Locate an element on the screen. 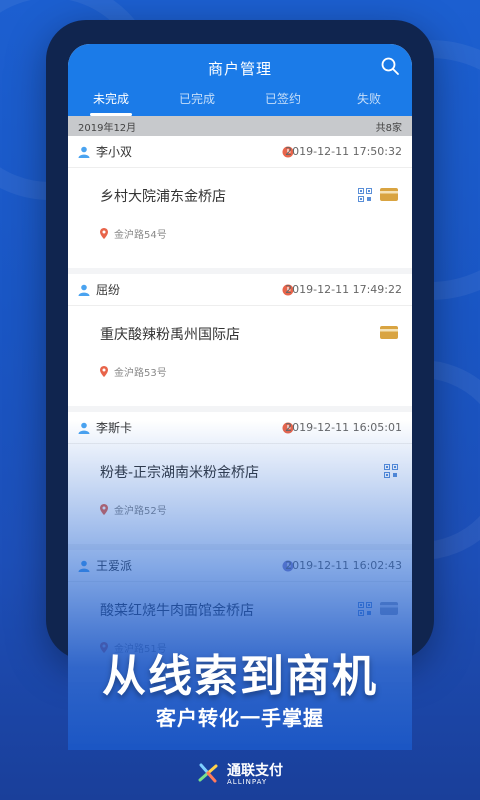 The height and width of the screenshot is (800, 480). timestamp: 2019-12-11 16:02:43 is located at coordinates (343, 565).